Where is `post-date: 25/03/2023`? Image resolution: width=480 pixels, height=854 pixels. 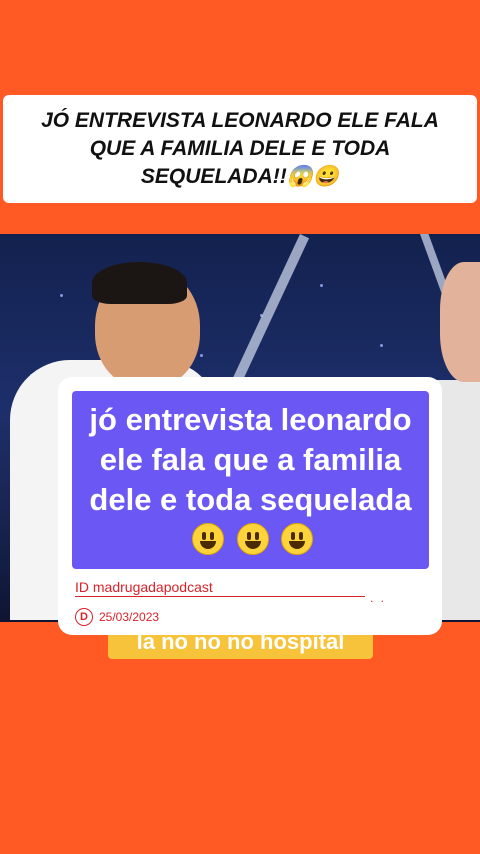
post-date: 25/03/2023 is located at coordinates (129, 617).